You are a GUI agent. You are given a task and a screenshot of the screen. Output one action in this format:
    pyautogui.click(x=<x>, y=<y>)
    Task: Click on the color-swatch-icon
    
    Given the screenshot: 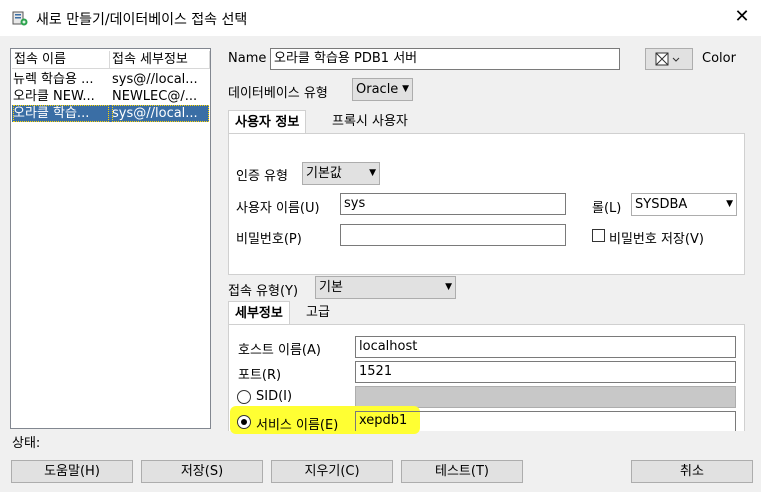 What is the action you would take?
    pyautogui.click(x=667, y=59)
    